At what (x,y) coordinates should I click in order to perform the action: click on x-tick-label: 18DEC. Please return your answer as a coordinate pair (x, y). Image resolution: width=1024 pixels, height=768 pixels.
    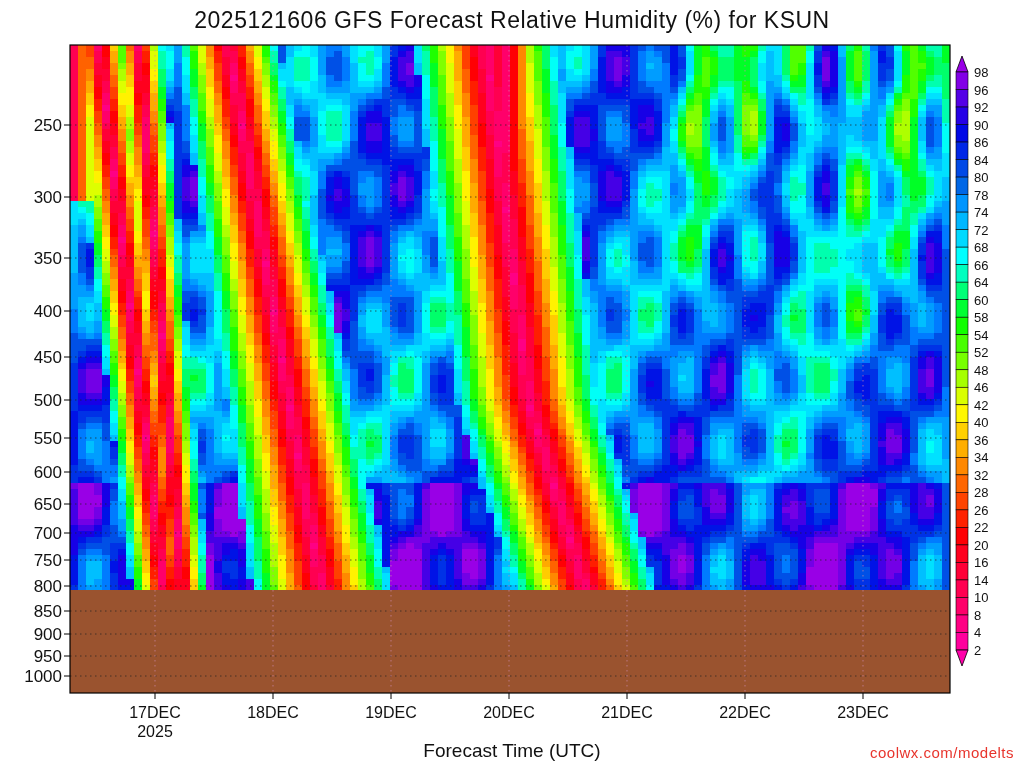
    Looking at the image, I should click on (273, 712).